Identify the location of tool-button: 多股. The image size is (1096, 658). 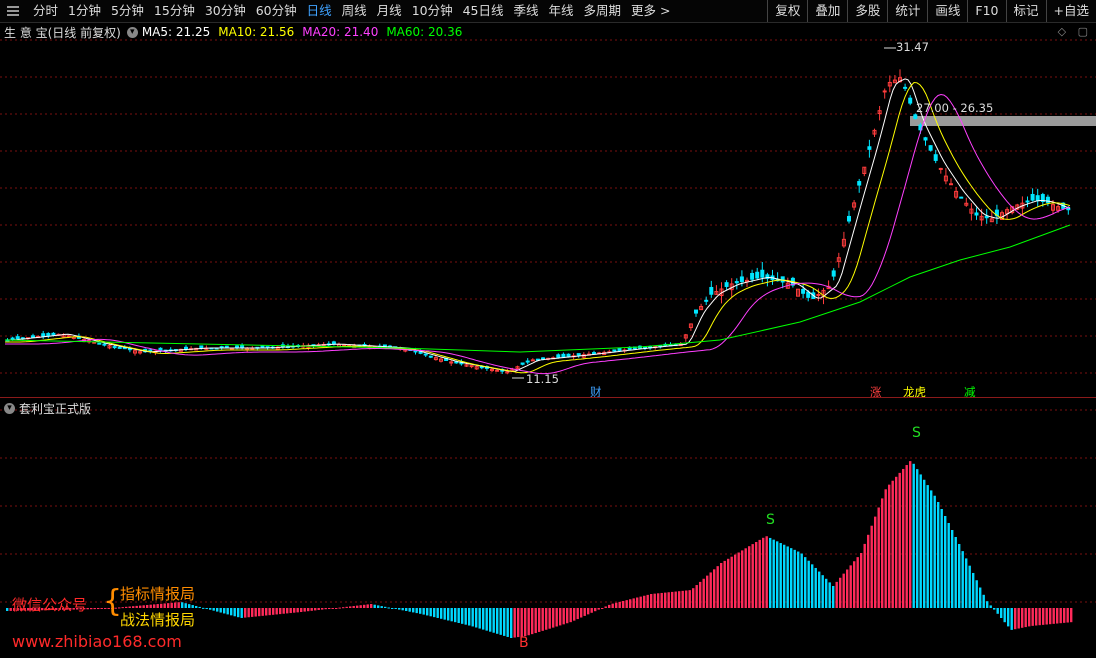
(867, 11).